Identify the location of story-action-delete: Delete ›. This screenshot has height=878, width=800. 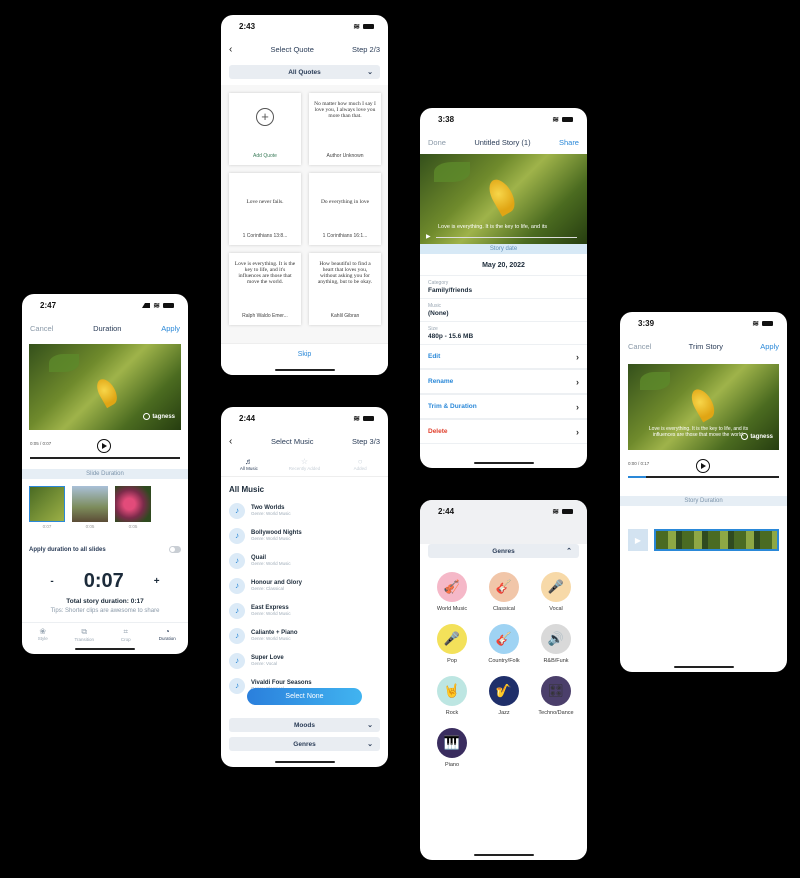
(503, 431).